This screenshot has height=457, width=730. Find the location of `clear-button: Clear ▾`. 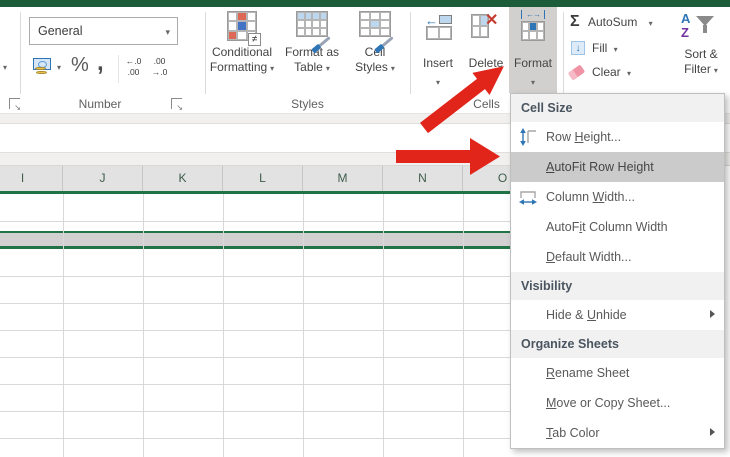

clear-button: Clear ▾ is located at coordinates (599, 72).